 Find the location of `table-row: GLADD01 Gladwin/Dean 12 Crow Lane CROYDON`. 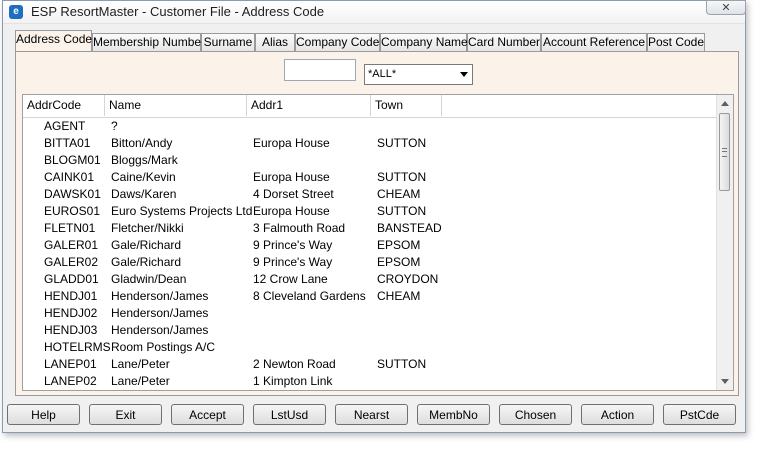

table-row: GLADD01 Gladwin/Dean 12 Crow Lane CROYDON is located at coordinates (370, 279).